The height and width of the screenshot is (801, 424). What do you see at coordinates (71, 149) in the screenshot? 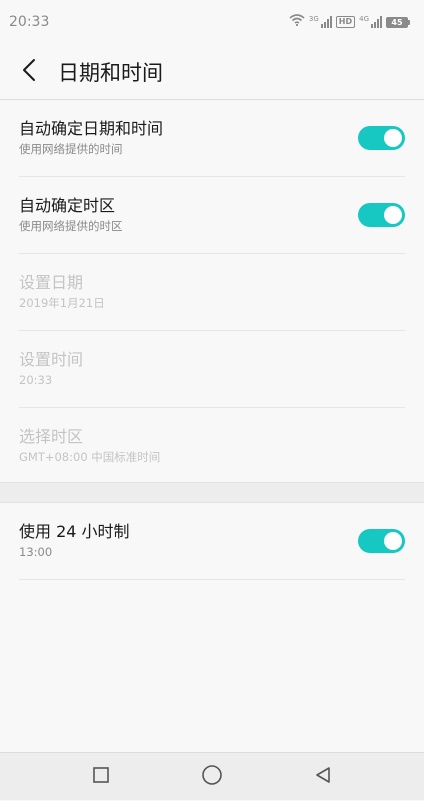
I see `row-subtitle: 使用网络提供的时间` at bounding box center [71, 149].